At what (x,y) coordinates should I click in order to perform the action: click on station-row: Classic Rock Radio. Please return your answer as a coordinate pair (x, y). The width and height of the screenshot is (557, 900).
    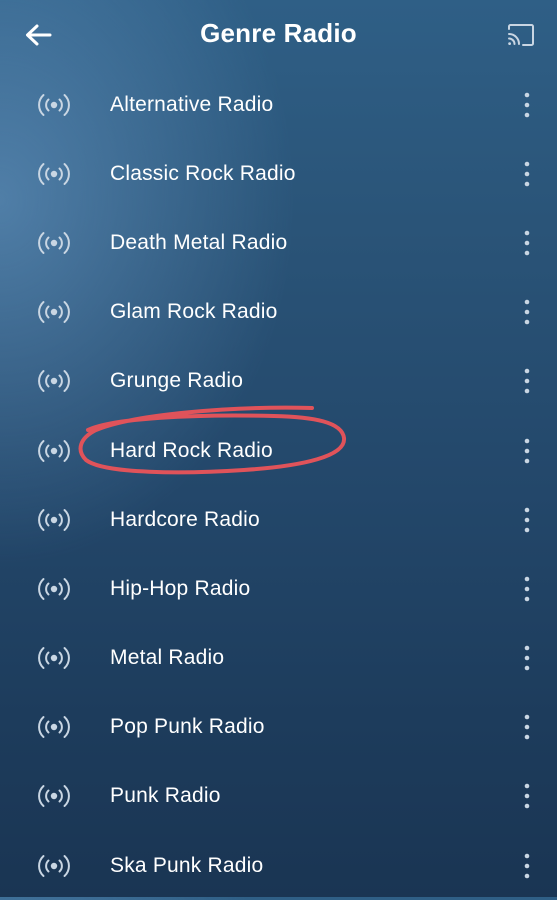
    Looking at the image, I should click on (278, 173).